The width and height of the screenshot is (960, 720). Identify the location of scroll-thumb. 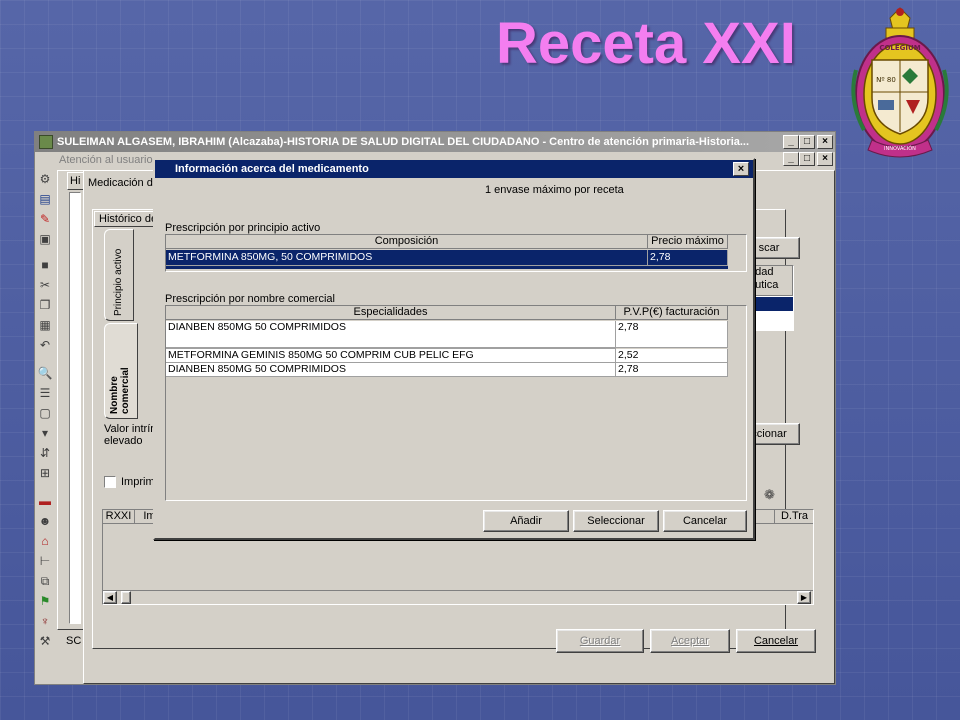
(126, 597).